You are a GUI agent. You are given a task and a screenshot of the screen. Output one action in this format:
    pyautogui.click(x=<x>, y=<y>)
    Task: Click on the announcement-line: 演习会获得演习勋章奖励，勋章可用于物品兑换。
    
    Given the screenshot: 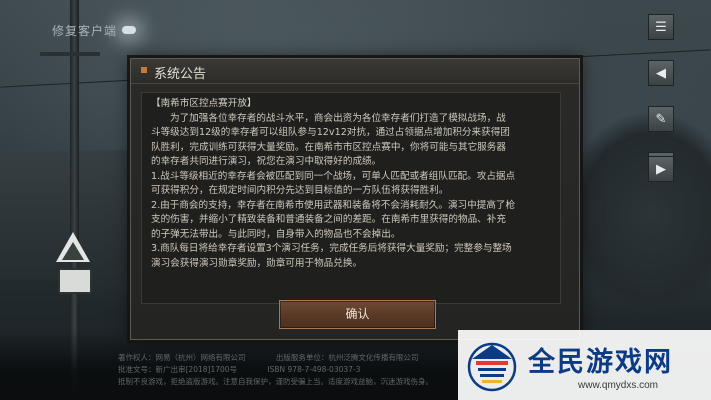 What is the action you would take?
    pyautogui.click(x=257, y=263)
    